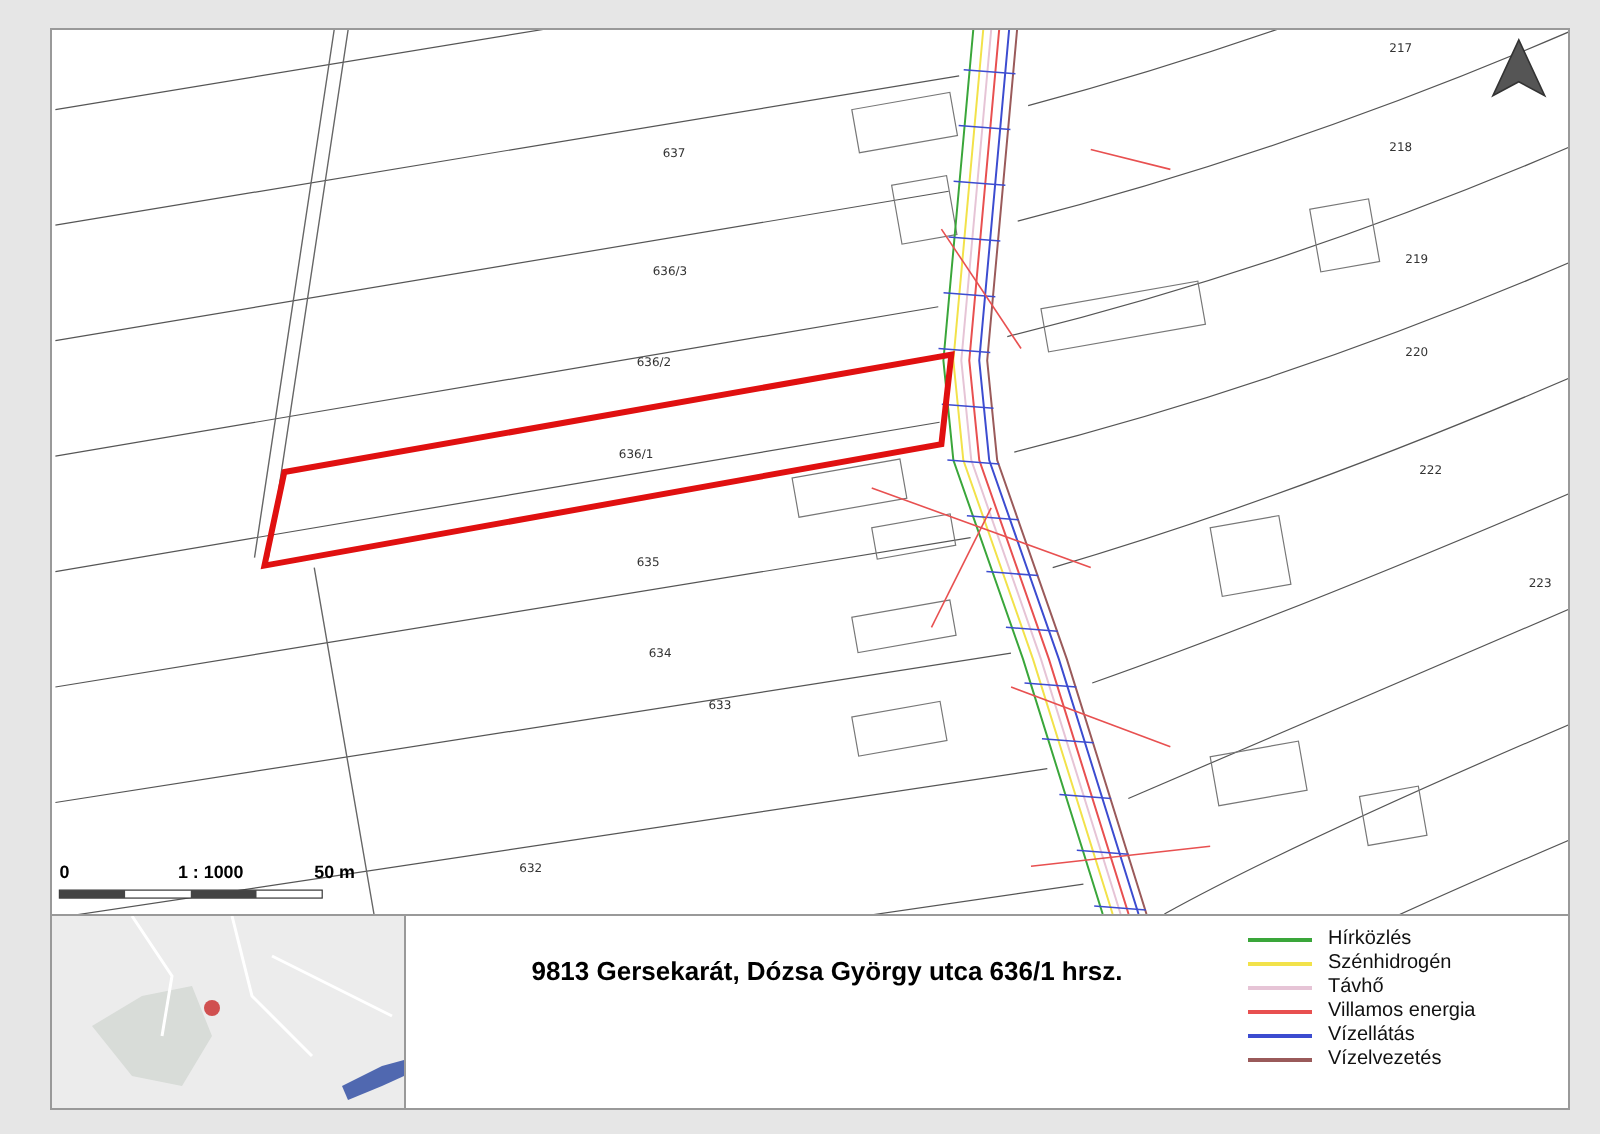 This screenshot has height=1134, width=1600. What do you see at coordinates (1390, 963) in the screenshot?
I see `legend-label: Szénhidrogén` at bounding box center [1390, 963].